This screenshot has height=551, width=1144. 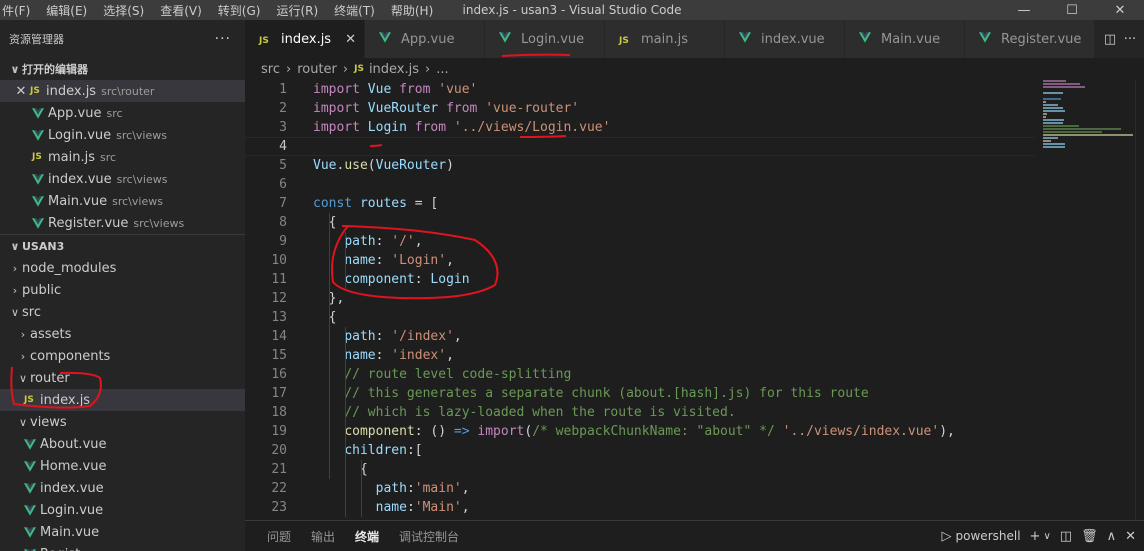 I want to click on tree-folder: › public, so click(x=122, y=290).